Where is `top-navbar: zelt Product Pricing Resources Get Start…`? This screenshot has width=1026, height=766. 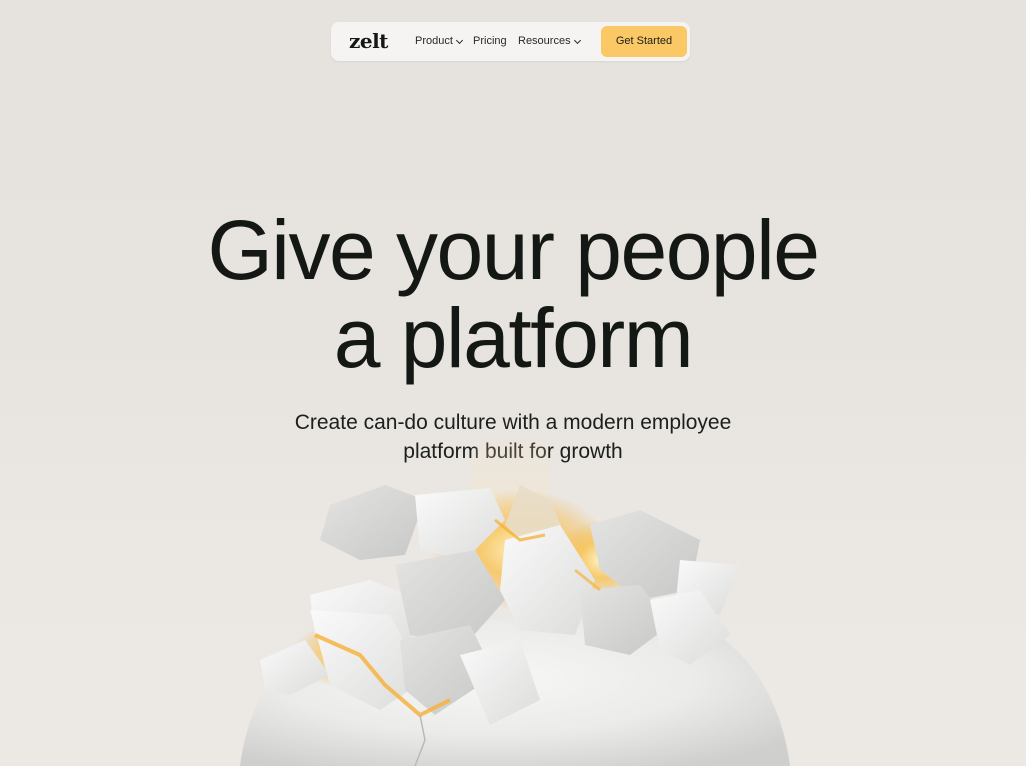
top-navbar: zelt Product Pricing Resources Get Start… is located at coordinates (510, 41).